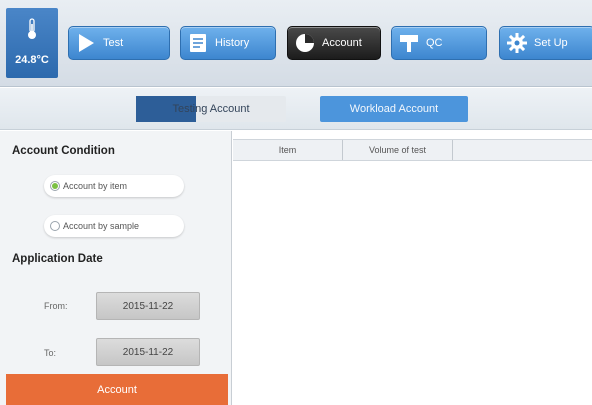 The width and height of the screenshot is (592, 405). What do you see at coordinates (148, 306) in the screenshot?
I see `from-date-field: 2015-11-22` at bounding box center [148, 306].